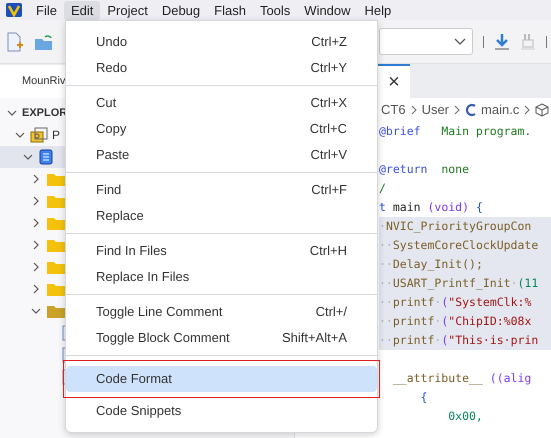 This screenshot has height=438, width=551. What do you see at coordinates (462, 378) in the screenshot?
I see `code-line: __attribute__ ((alig` at bounding box center [462, 378].